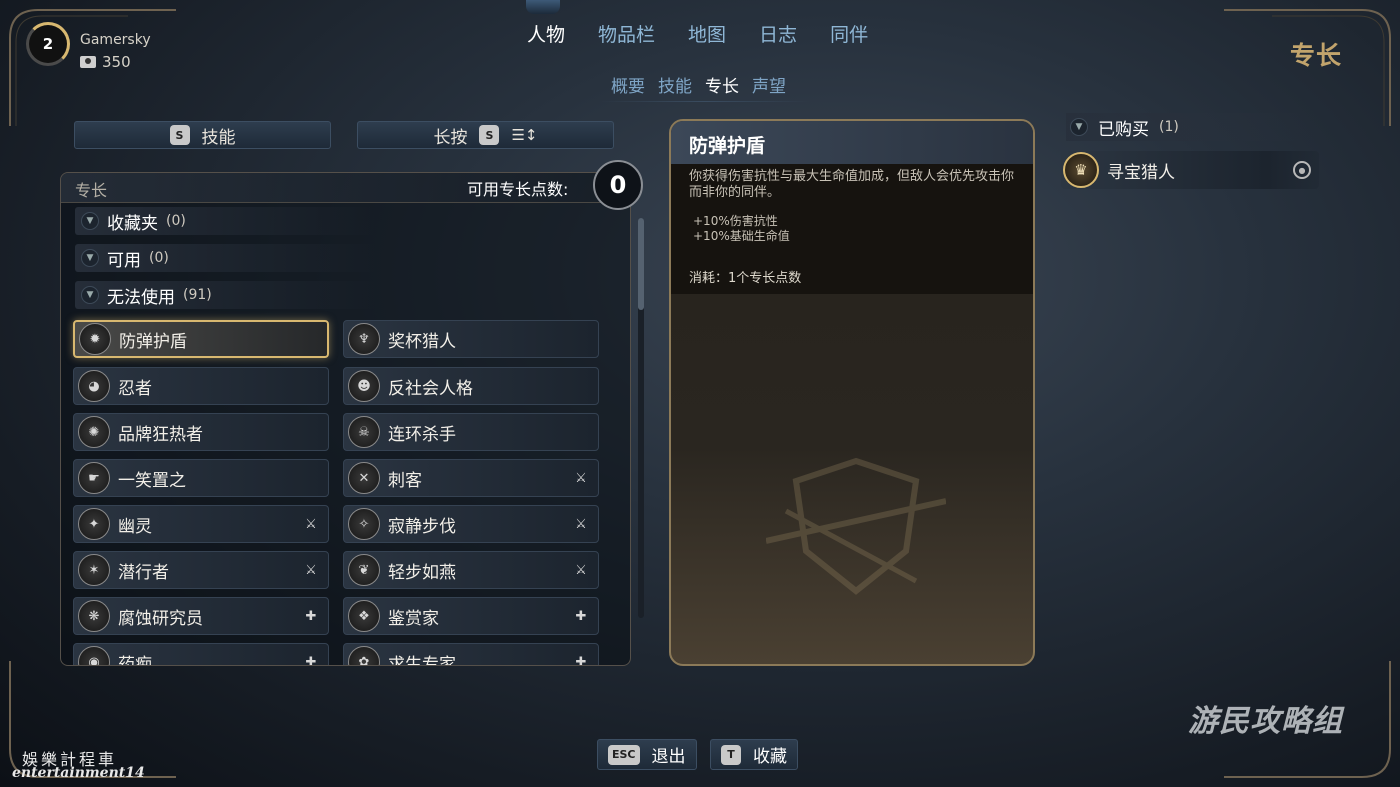  I want to click on perk-card-brand-fanatic: ✺ 品牌狂热者, so click(201, 432).